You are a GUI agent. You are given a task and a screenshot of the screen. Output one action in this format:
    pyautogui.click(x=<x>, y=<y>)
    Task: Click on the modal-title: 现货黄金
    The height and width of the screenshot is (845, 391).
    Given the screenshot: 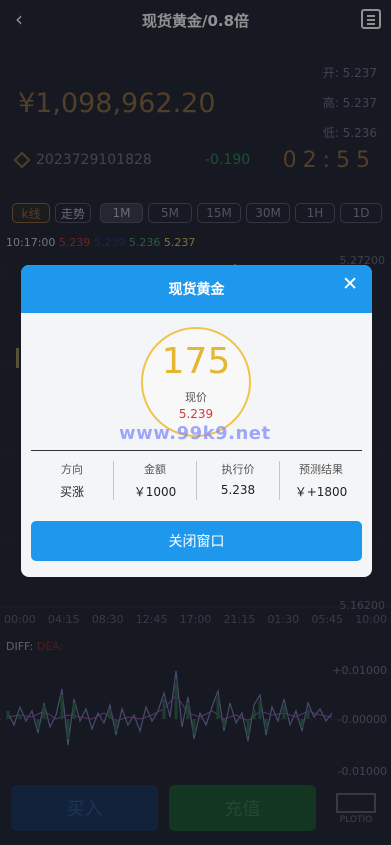 What is the action you would take?
    pyautogui.click(x=196, y=290)
    